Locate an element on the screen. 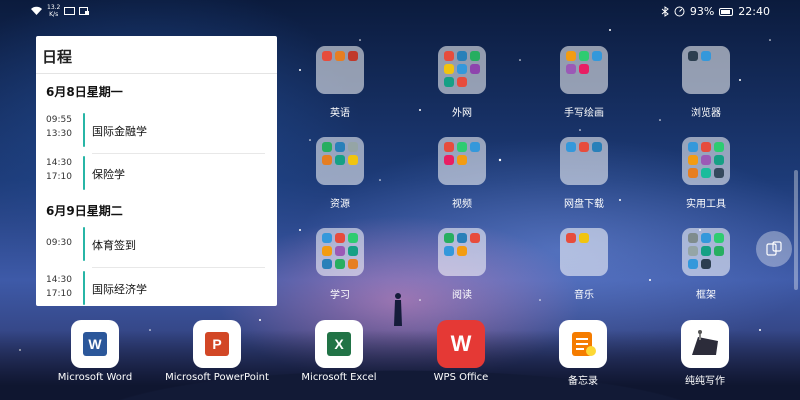 The image size is (800, 400). day-header: 6月8日星期一 is located at coordinates (84, 92).